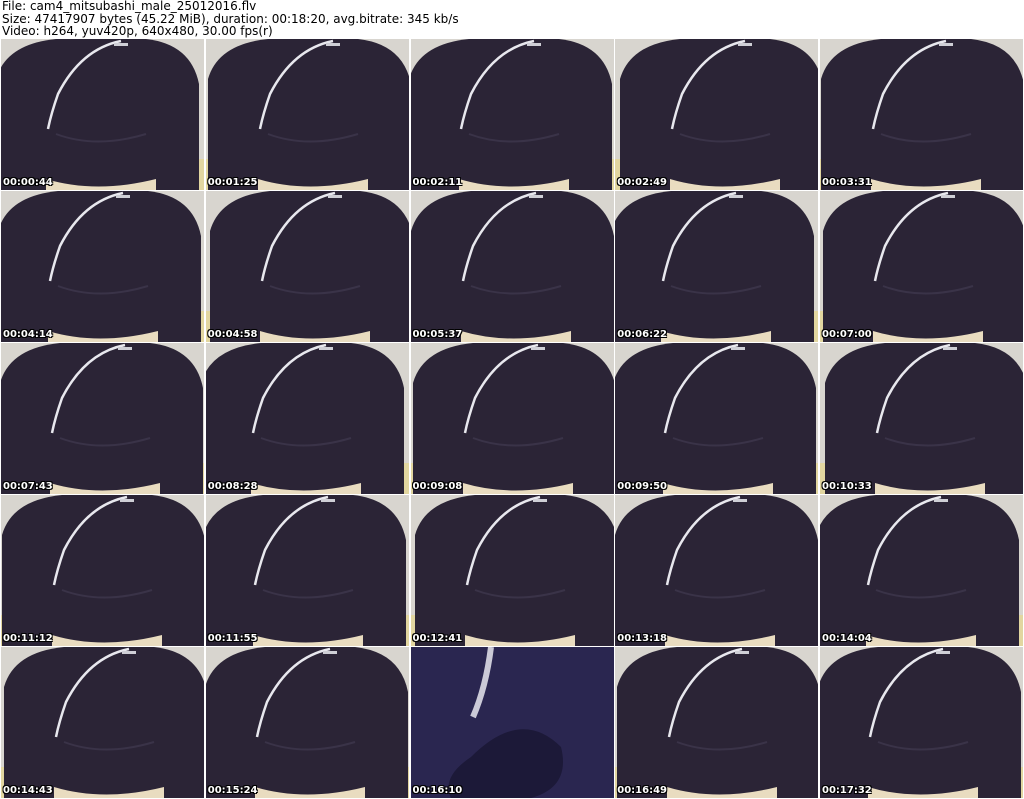 This screenshot has height=799, width=1024. What do you see at coordinates (437, 638) in the screenshot?
I see `timestamp-label: 00:12:41` at bounding box center [437, 638].